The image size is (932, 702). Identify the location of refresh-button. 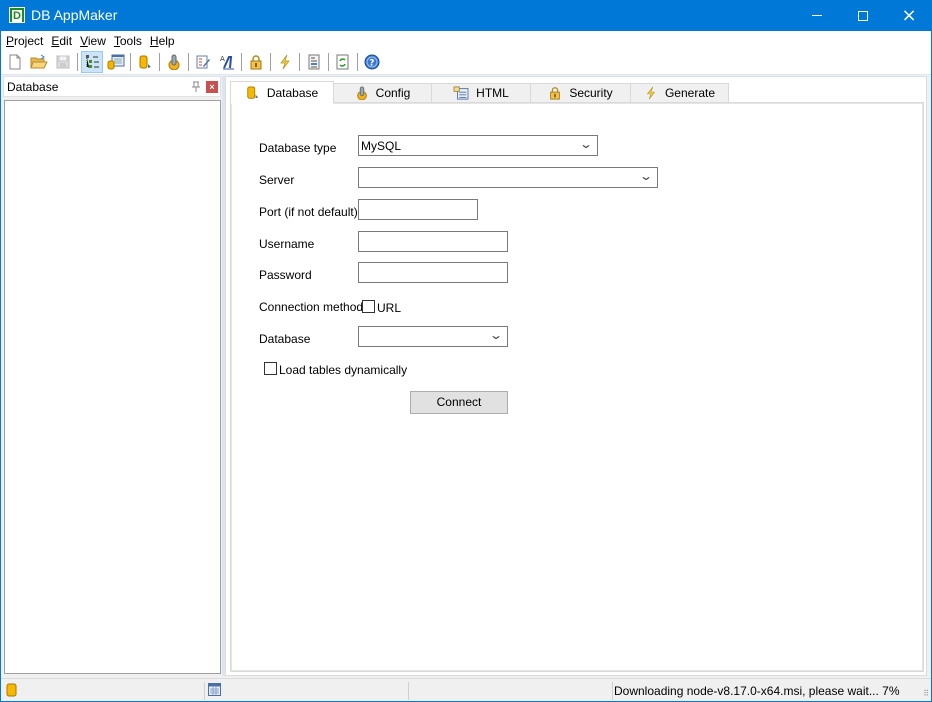
(343, 62).